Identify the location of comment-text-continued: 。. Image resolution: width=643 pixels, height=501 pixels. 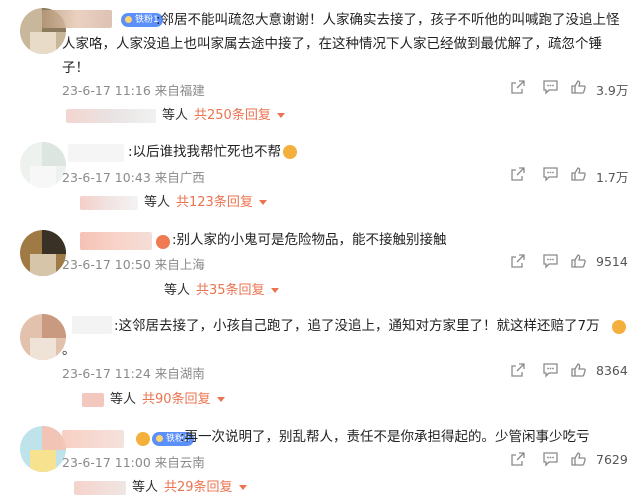
(69, 350).